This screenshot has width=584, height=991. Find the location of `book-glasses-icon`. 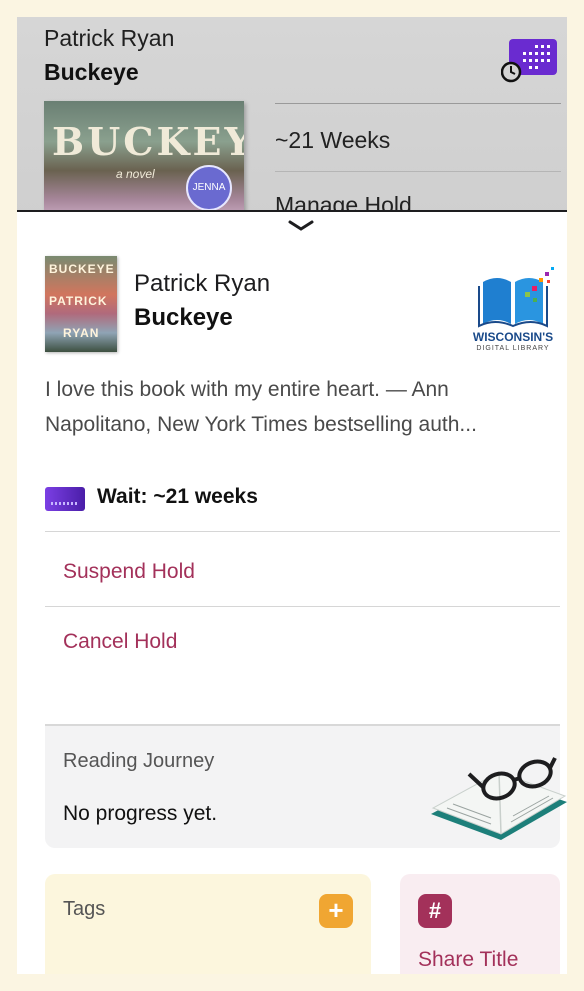

book-glasses-icon is located at coordinates (499, 798).